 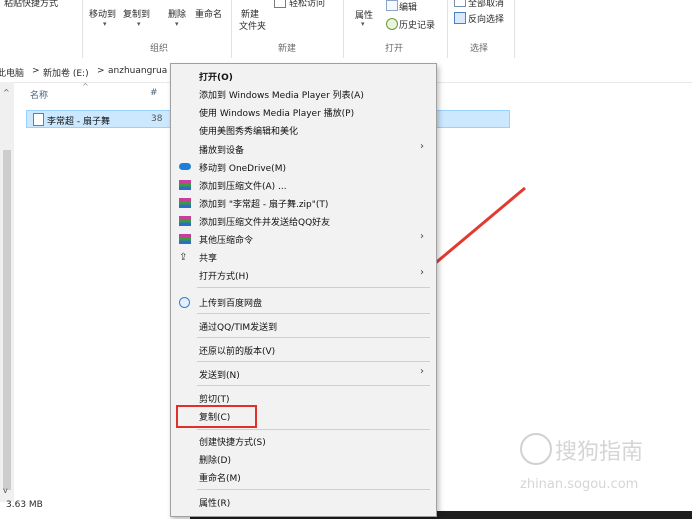 What do you see at coordinates (392, 5) in the screenshot?
I see `edit-icon` at bounding box center [392, 5].